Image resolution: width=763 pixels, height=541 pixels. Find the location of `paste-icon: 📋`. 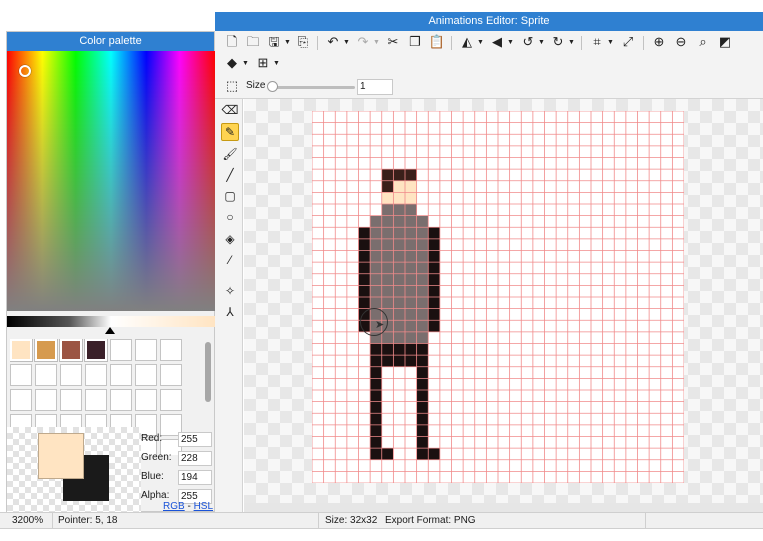

paste-icon: 📋 is located at coordinates (437, 42).